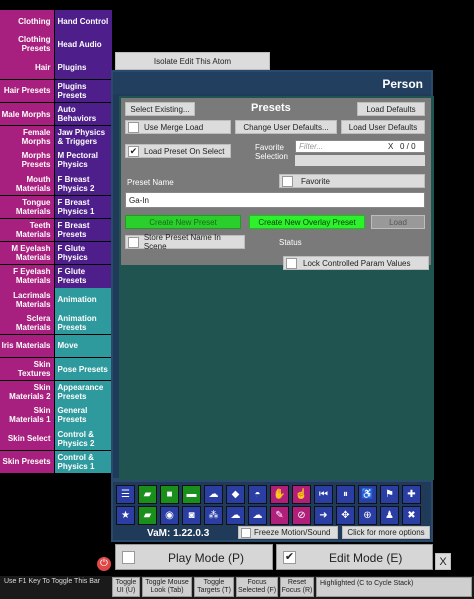 This screenshot has height=599, width=474. I want to click on save-icon: ▬, so click(191, 494).